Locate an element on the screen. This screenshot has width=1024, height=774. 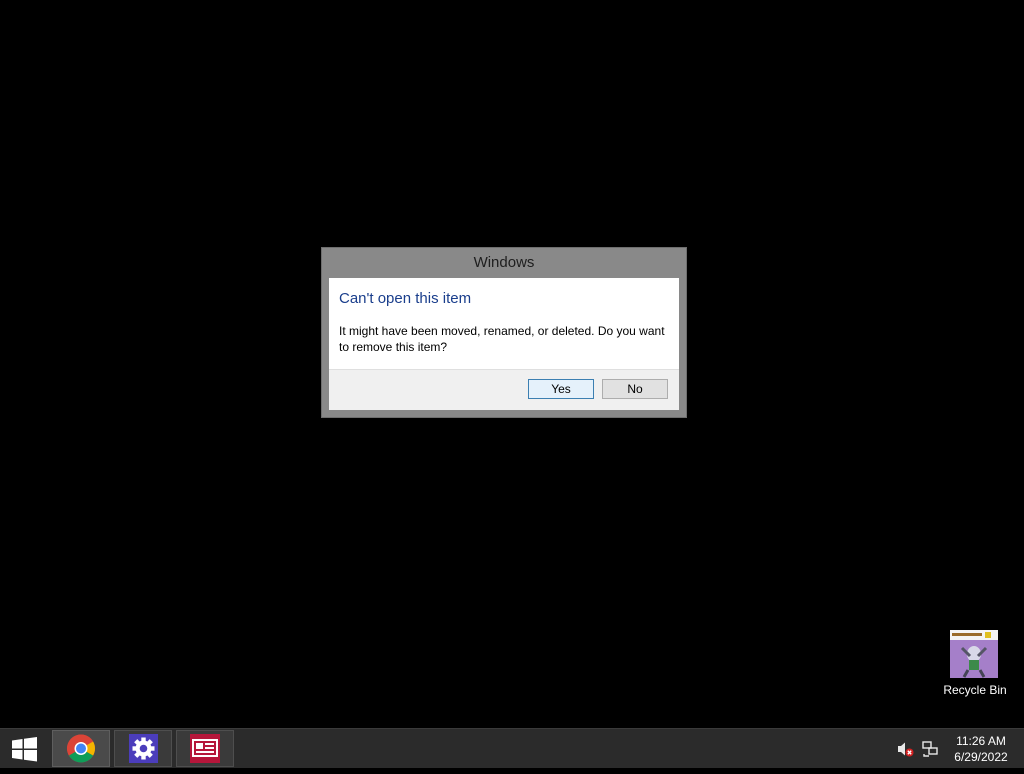
start-button is located at coordinates (24, 749).